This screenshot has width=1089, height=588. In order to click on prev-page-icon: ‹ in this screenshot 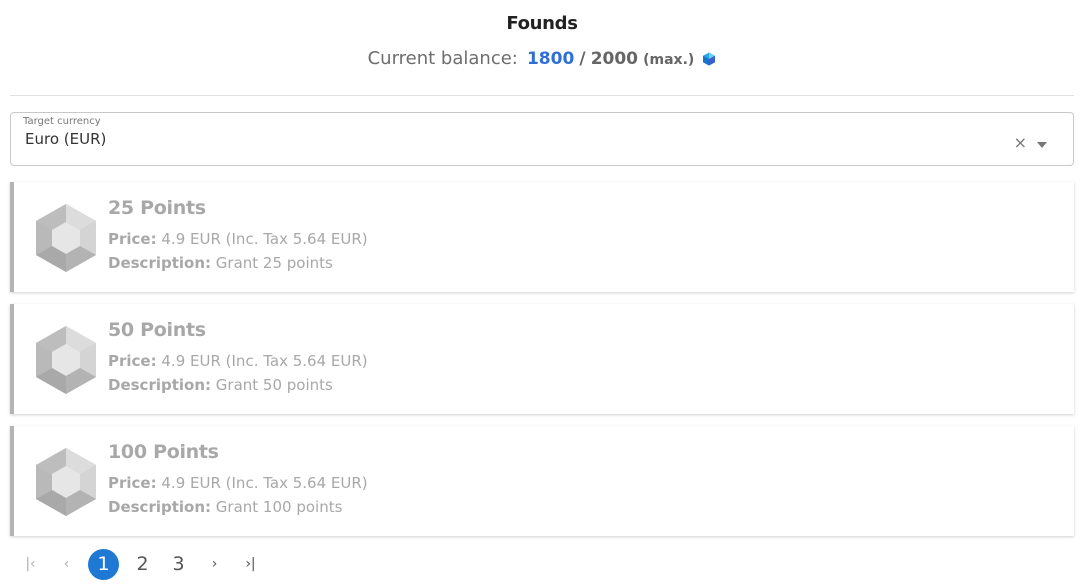, I will do `click(66, 564)`.